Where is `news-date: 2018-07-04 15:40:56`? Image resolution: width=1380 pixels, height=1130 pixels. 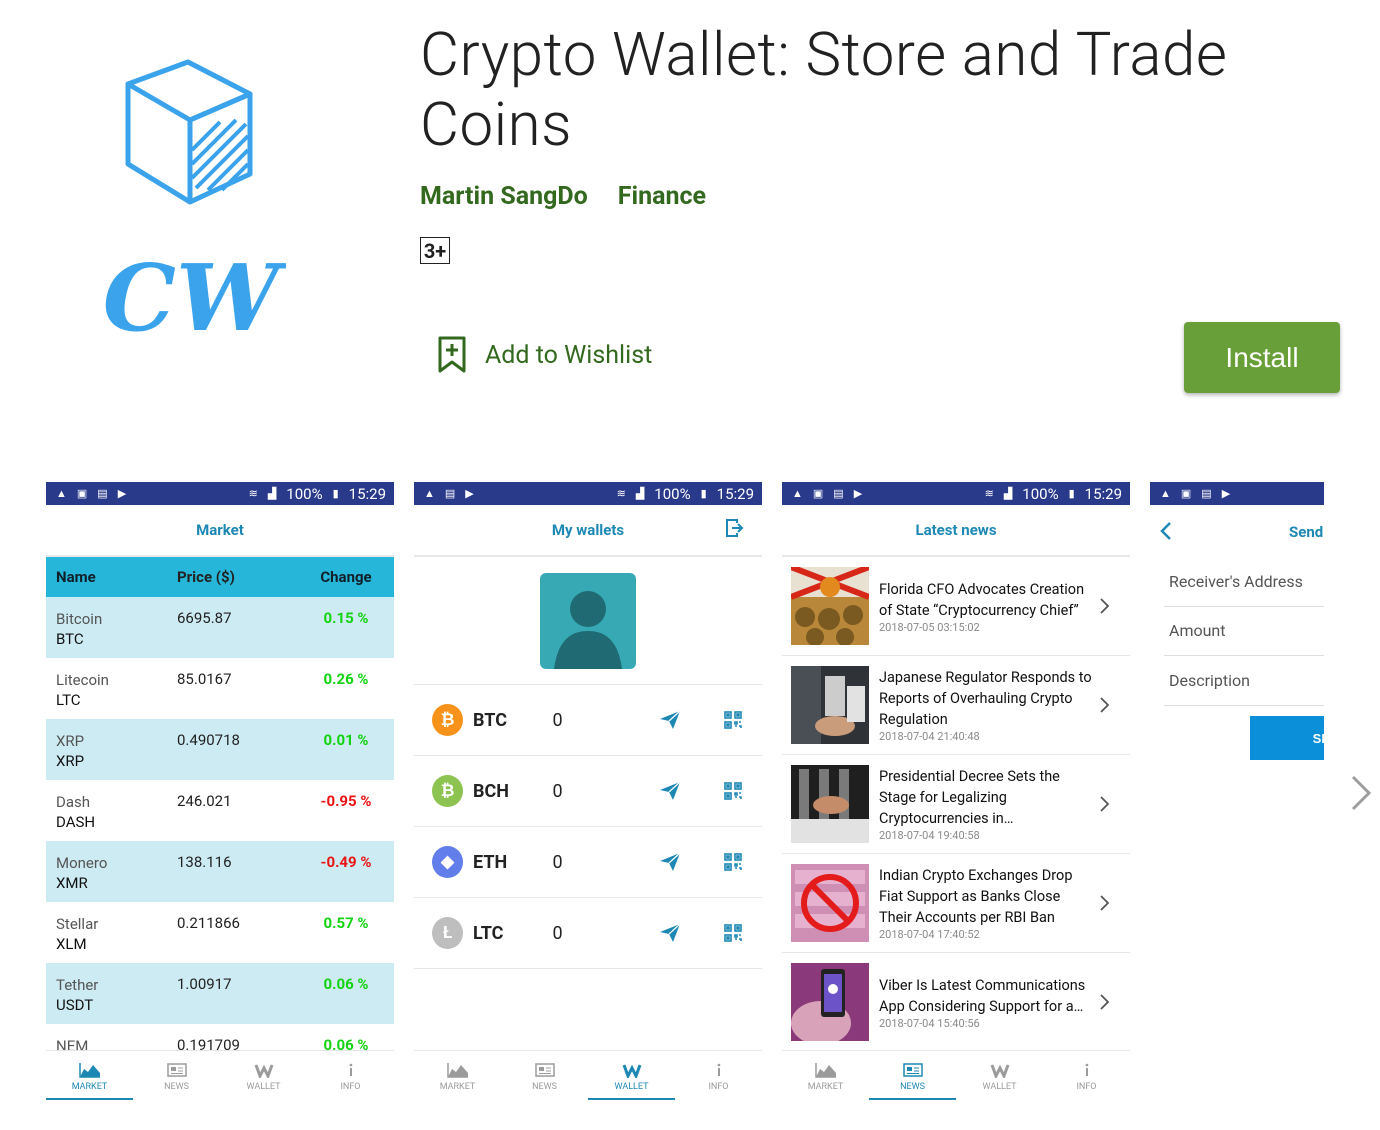 news-date: 2018-07-04 15:40:56 is located at coordinates (929, 1023).